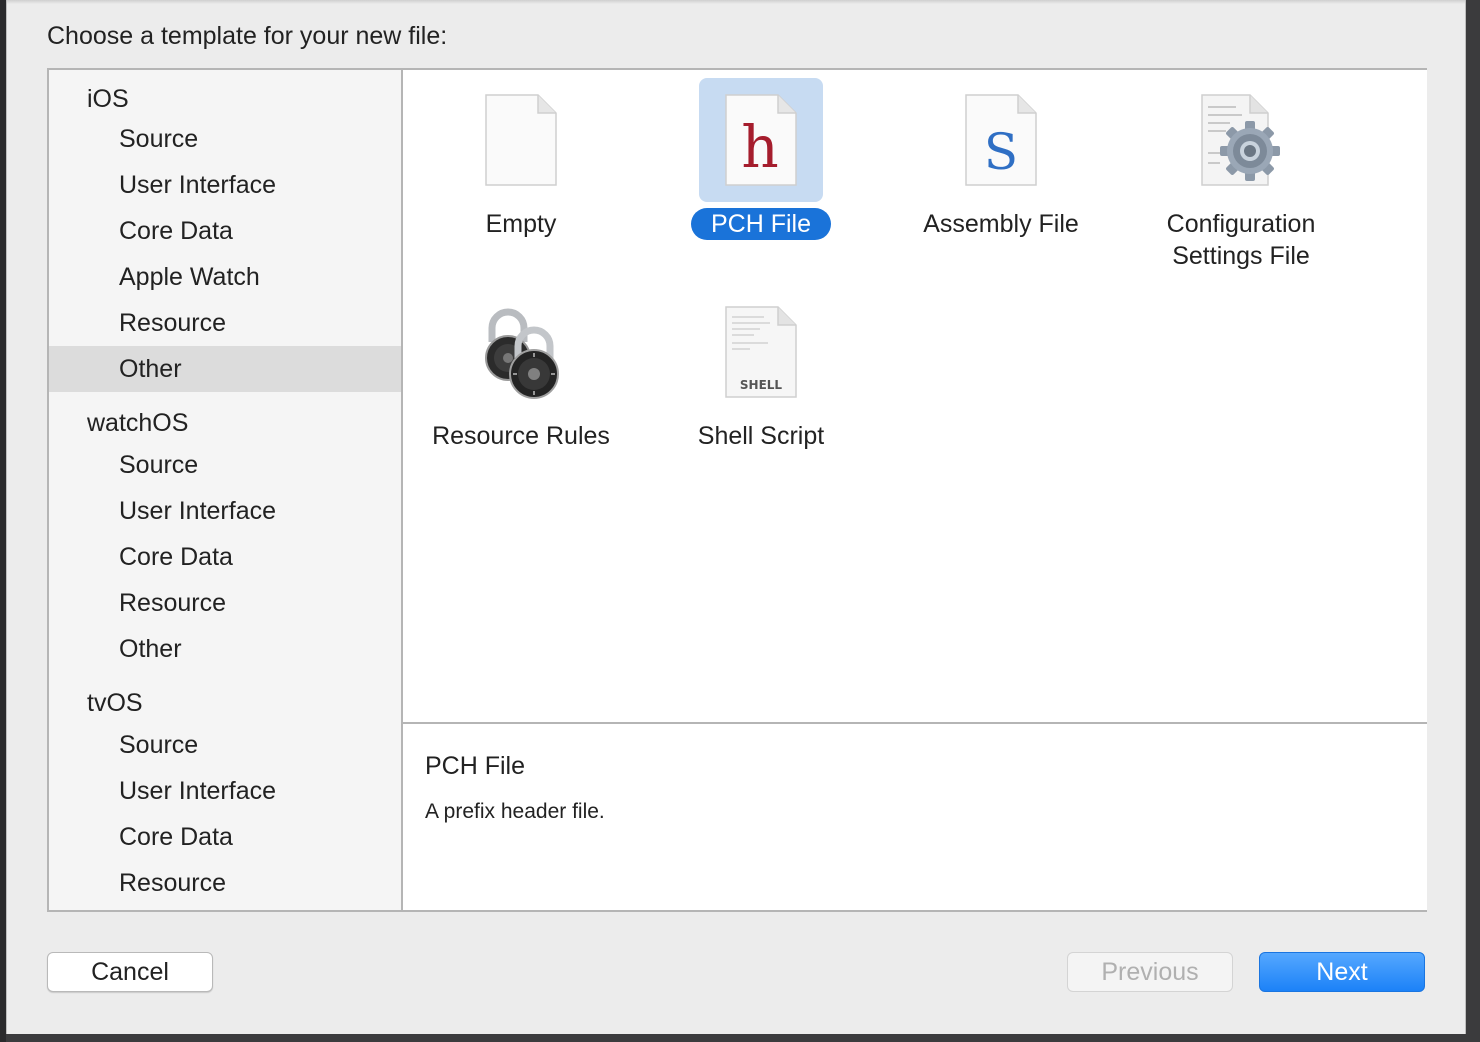  Describe the element at coordinates (1001, 224) in the screenshot. I see `template-assembly-label: Assembly File` at that location.